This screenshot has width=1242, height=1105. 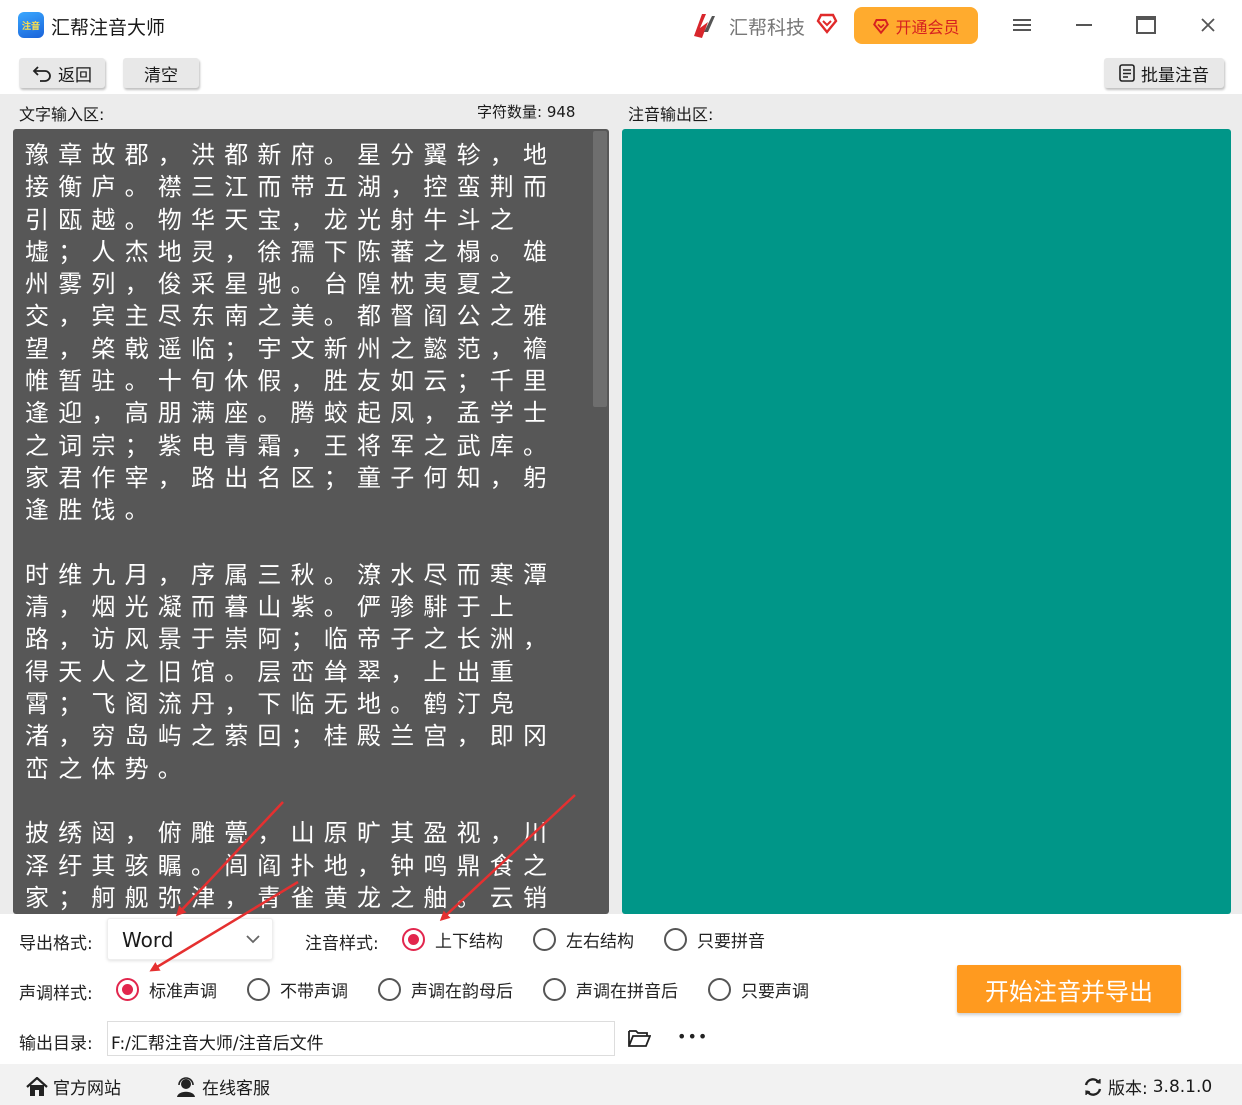 I want to click on close-button, so click(x=1208, y=25).